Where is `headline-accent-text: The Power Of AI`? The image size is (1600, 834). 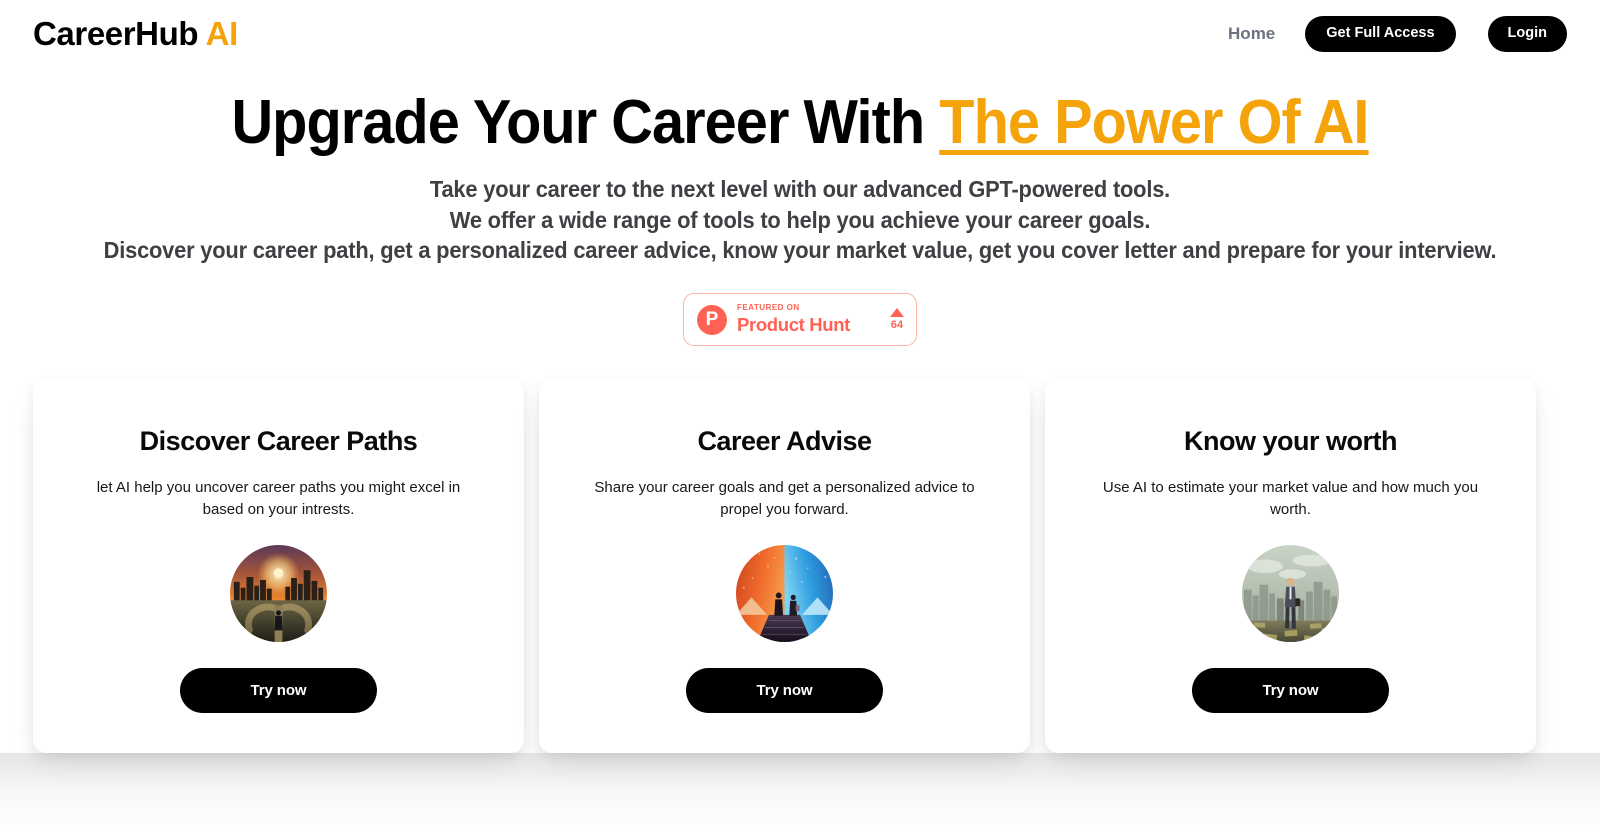
headline-accent-text: The Power Of AI is located at coordinates (1154, 122).